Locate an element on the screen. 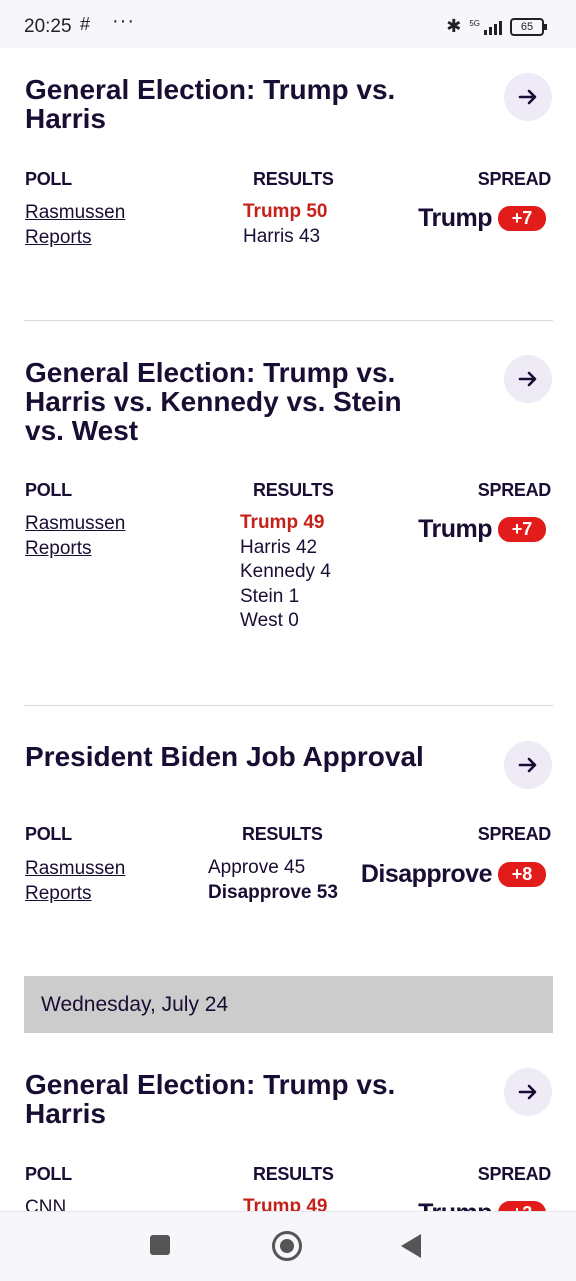 Image resolution: width=576 pixels, height=1281 pixels. slack-icon: # is located at coordinates (85, 24).